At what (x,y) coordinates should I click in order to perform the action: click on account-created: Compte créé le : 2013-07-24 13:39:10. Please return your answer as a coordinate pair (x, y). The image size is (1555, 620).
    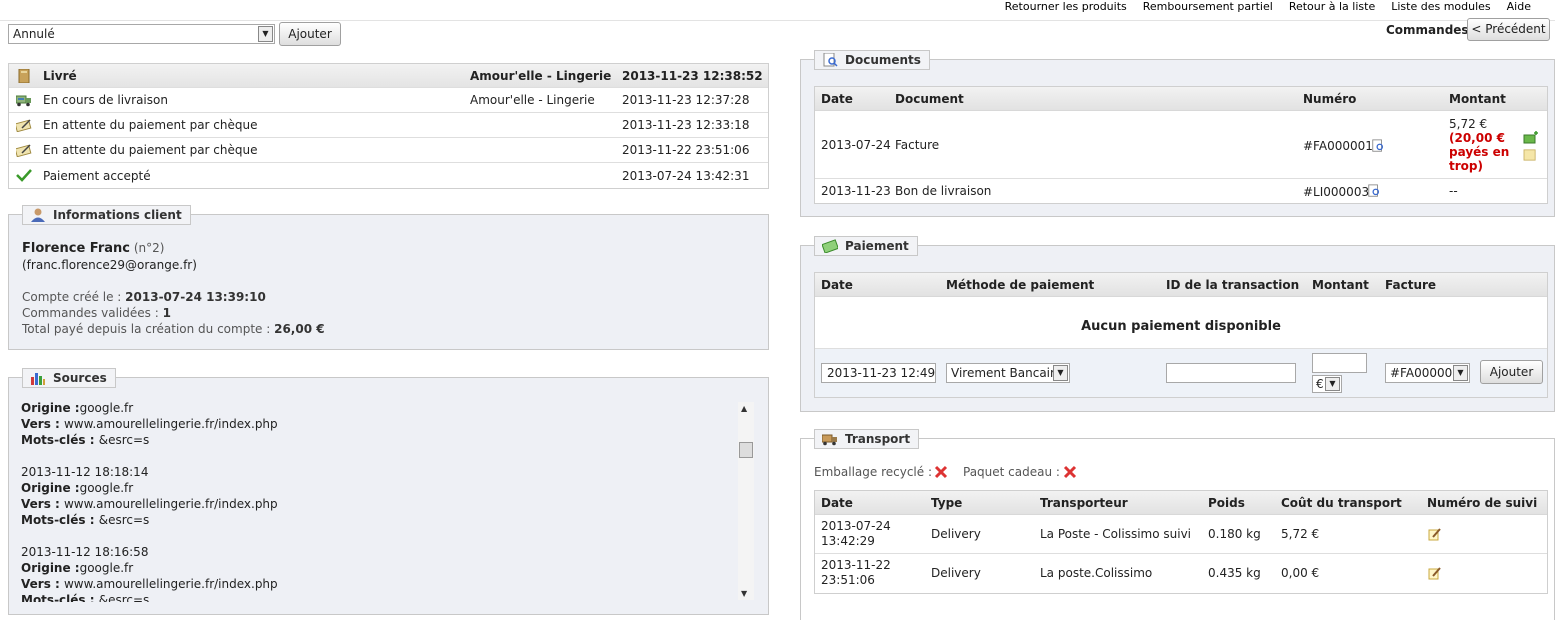
    Looking at the image, I should click on (144, 297).